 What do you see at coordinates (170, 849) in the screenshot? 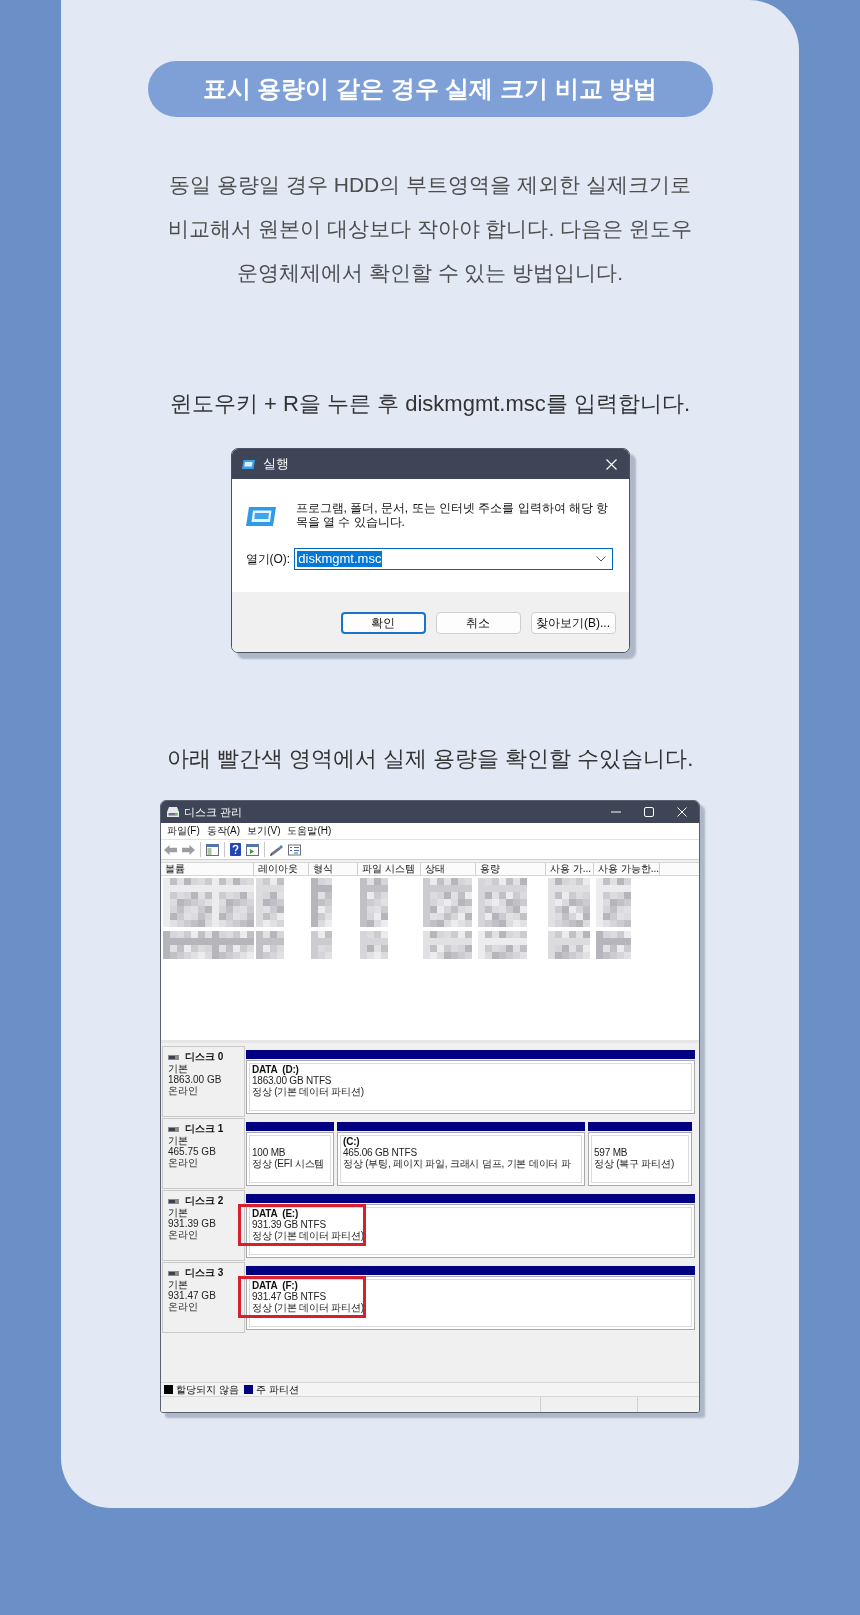
I see `back-arrow-icon` at bounding box center [170, 849].